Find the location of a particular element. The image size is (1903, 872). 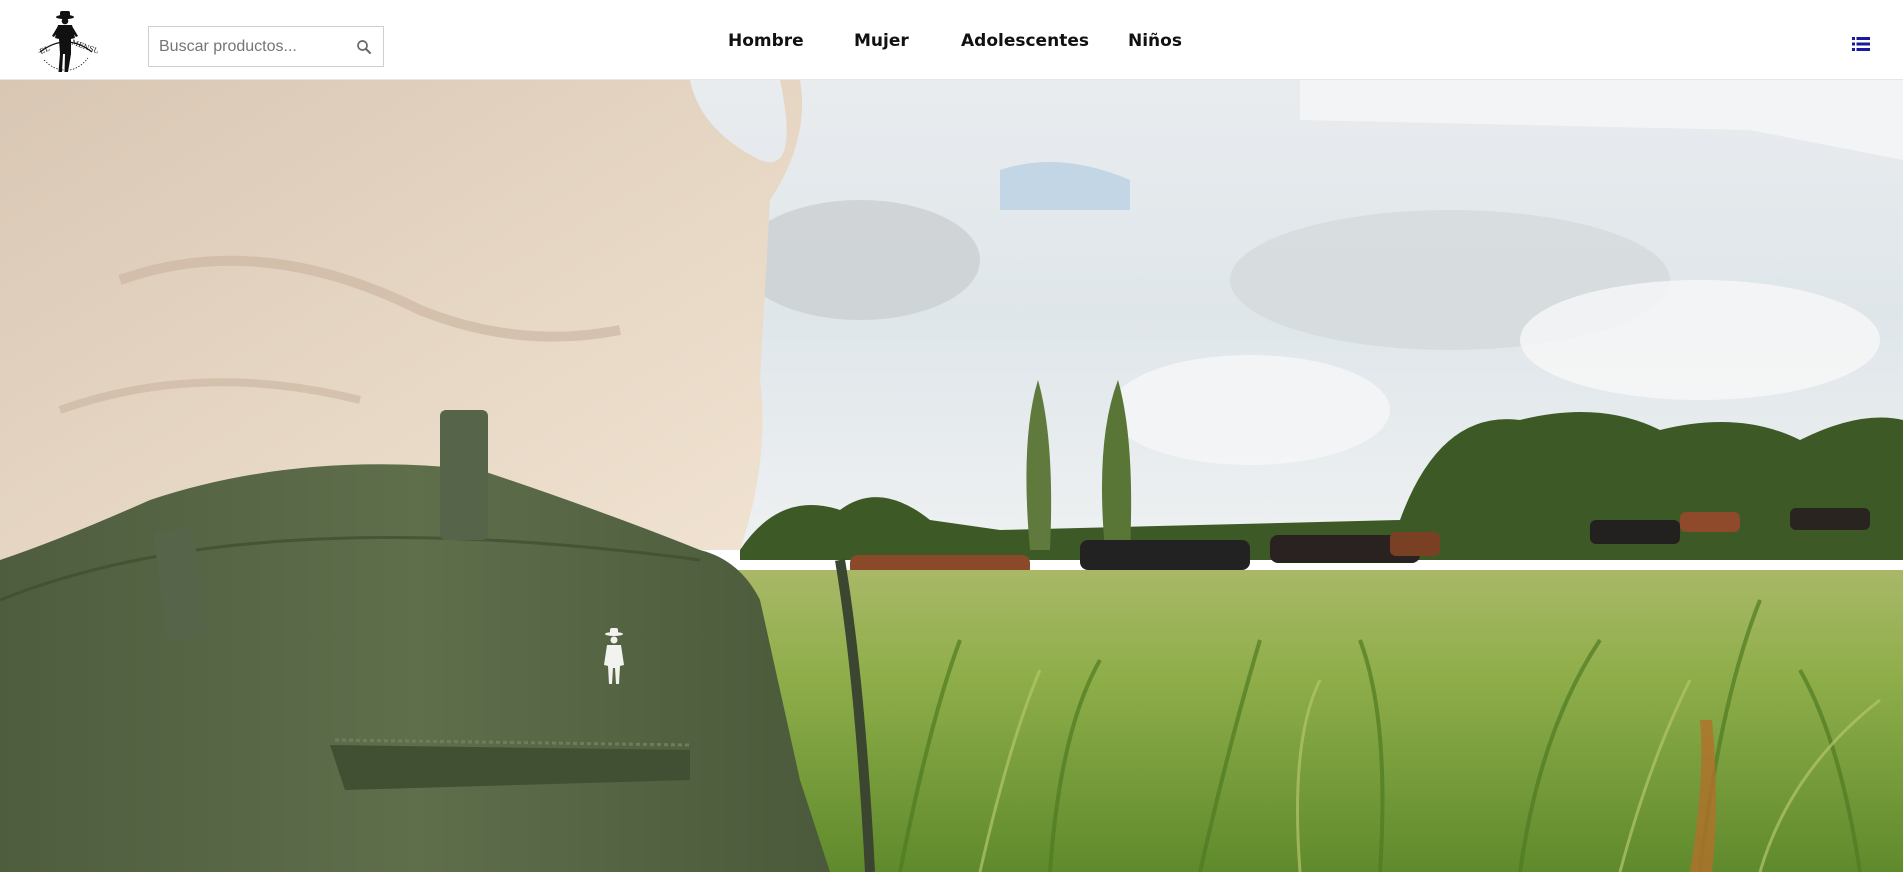

nav-item-hombre: Hombre is located at coordinates (766, 41).